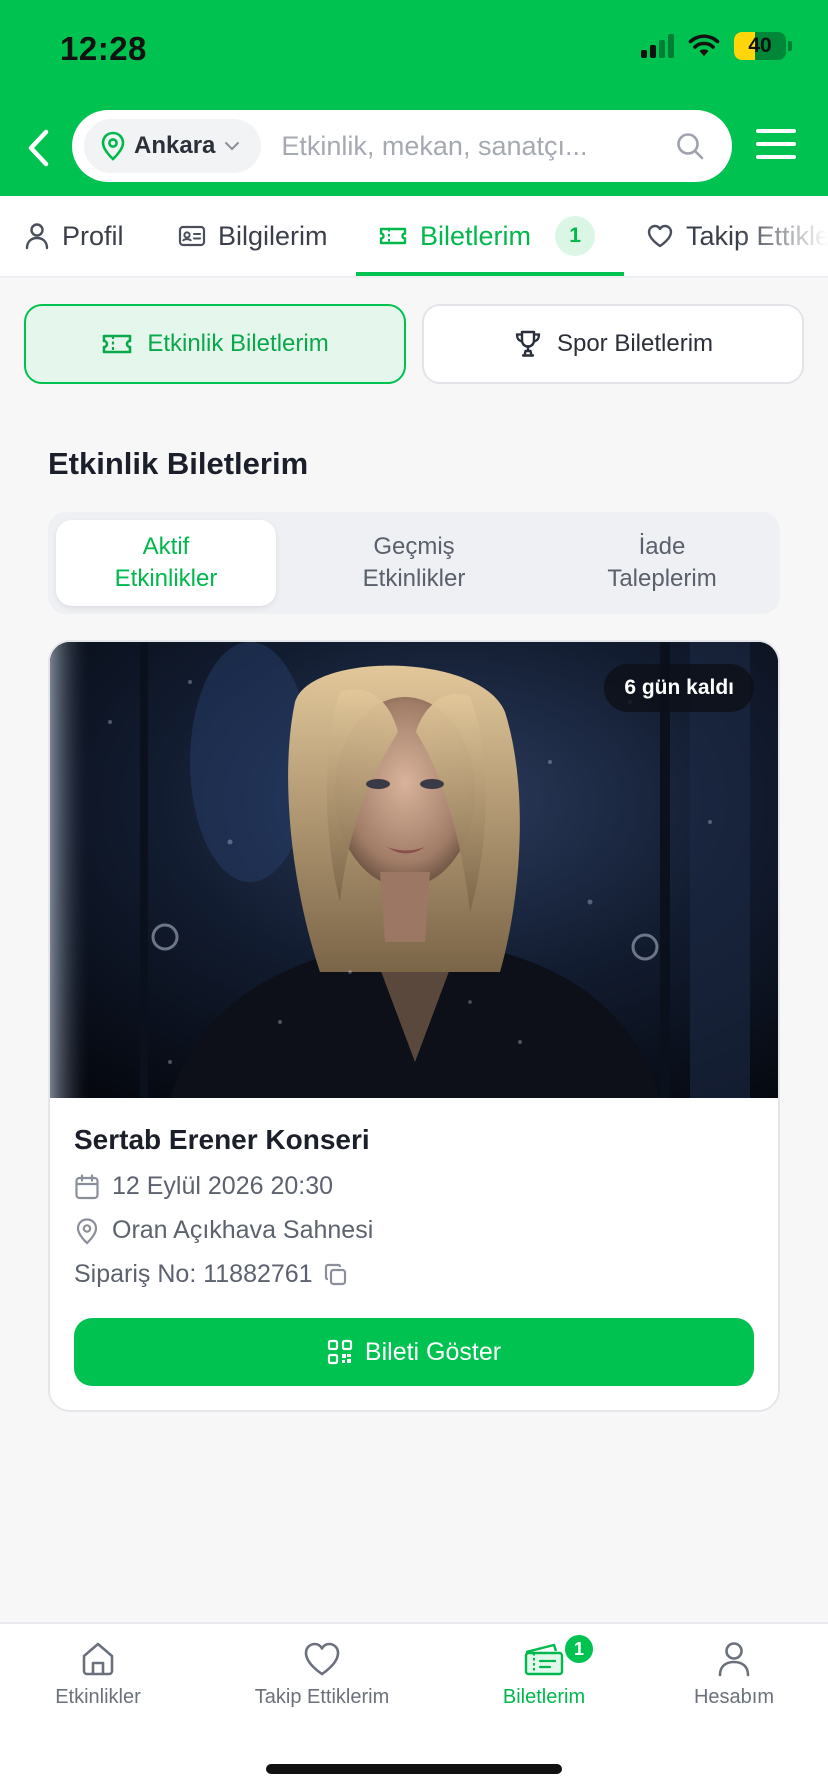  Describe the element at coordinates (433, 1351) in the screenshot. I see `show-ticket-label: Bileti Göster` at that location.